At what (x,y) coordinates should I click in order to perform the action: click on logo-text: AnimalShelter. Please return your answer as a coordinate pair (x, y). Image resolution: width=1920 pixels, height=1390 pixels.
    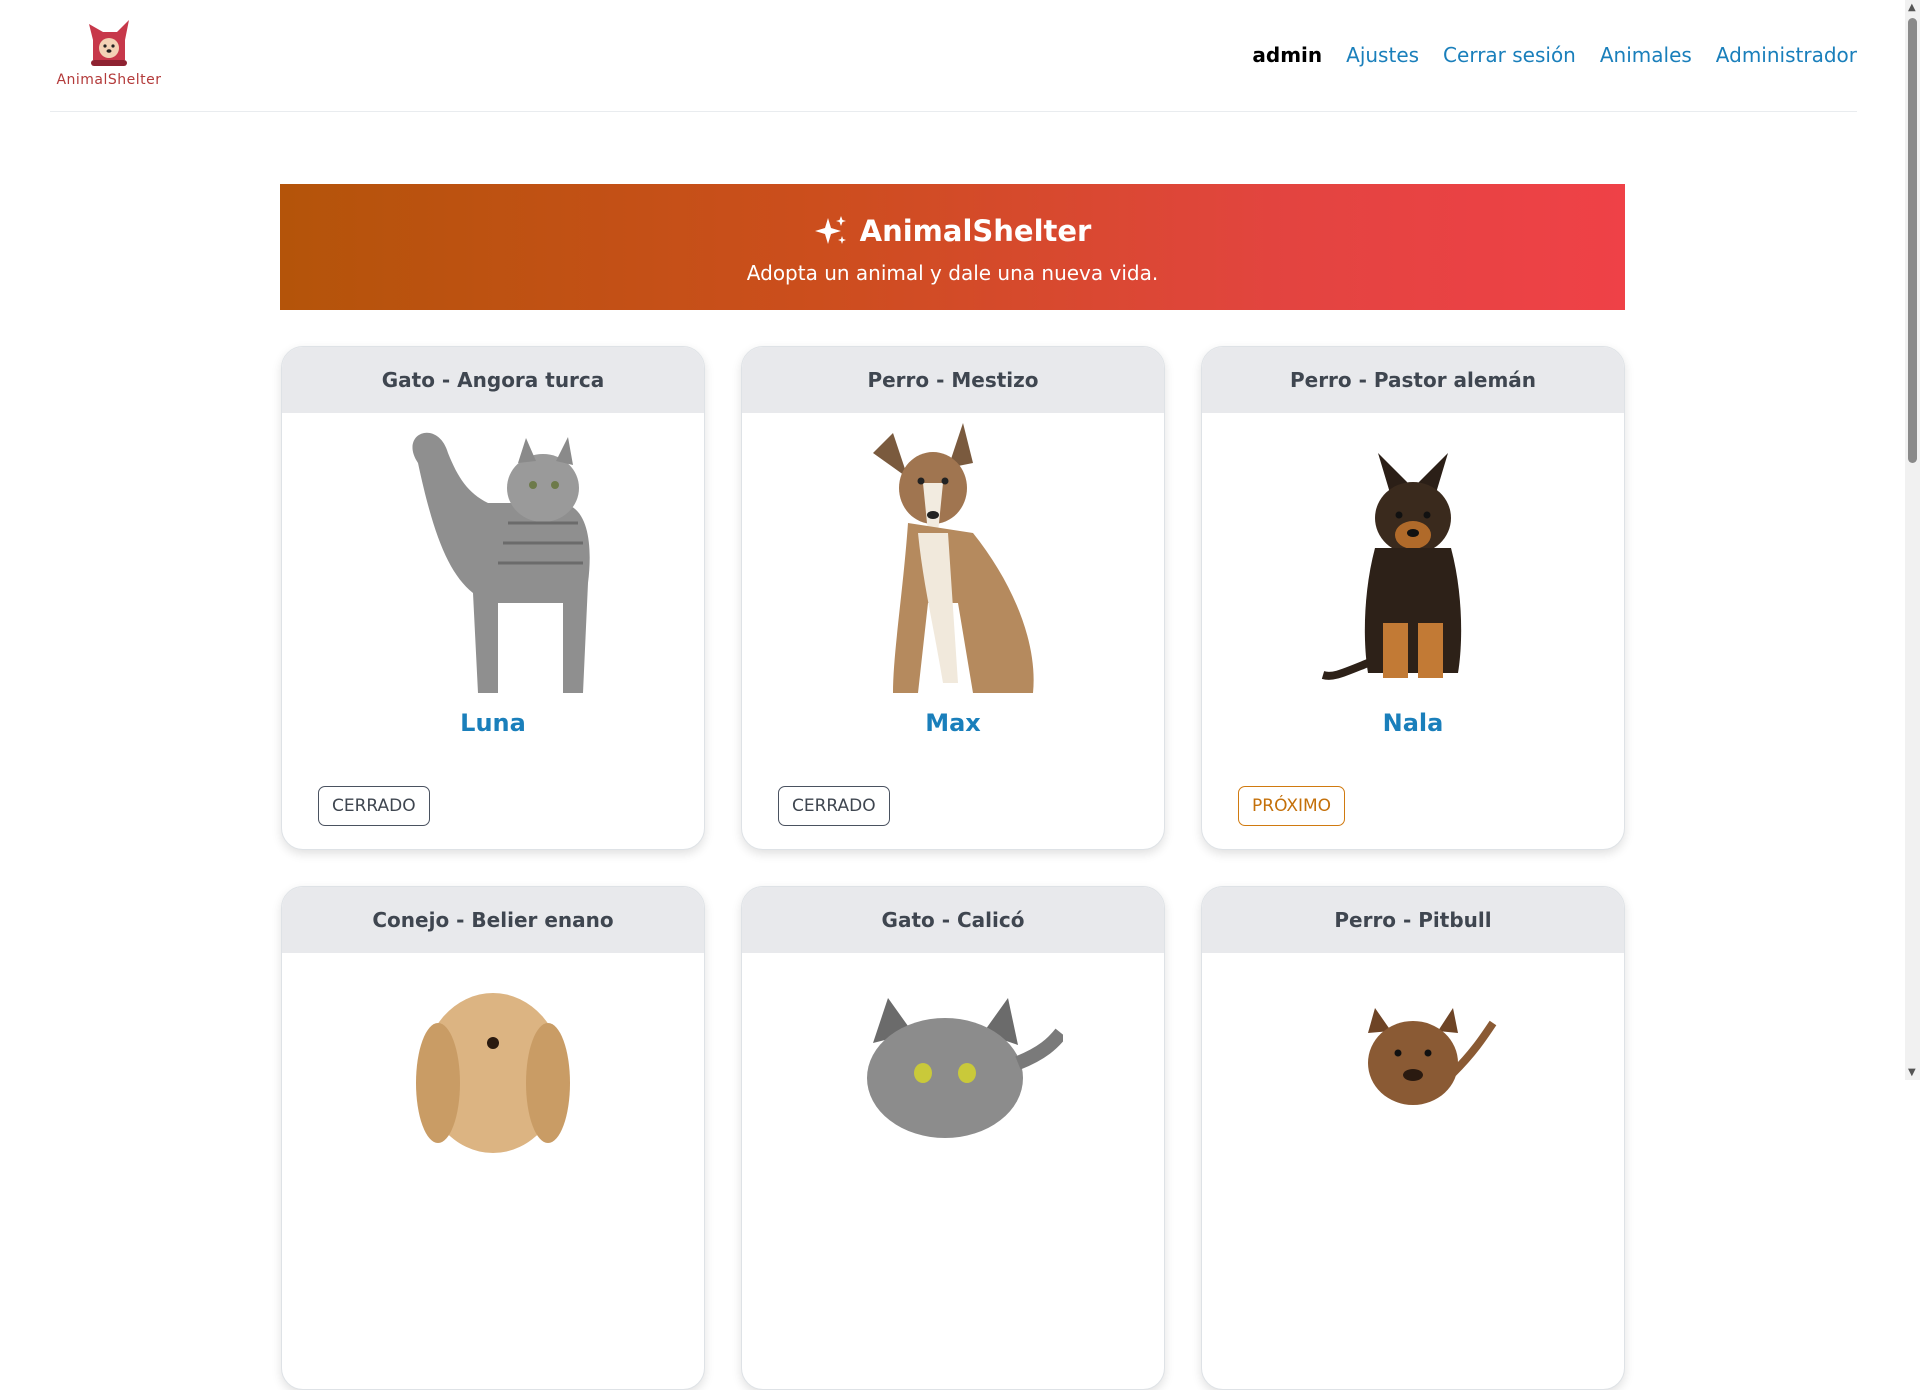
    Looking at the image, I should click on (109, 80).